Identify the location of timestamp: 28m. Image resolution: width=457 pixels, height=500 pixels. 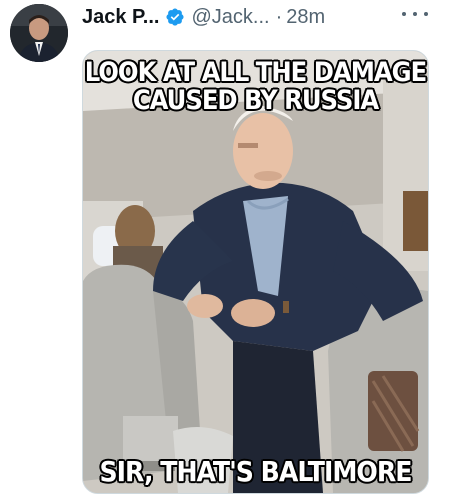
(305, 17).